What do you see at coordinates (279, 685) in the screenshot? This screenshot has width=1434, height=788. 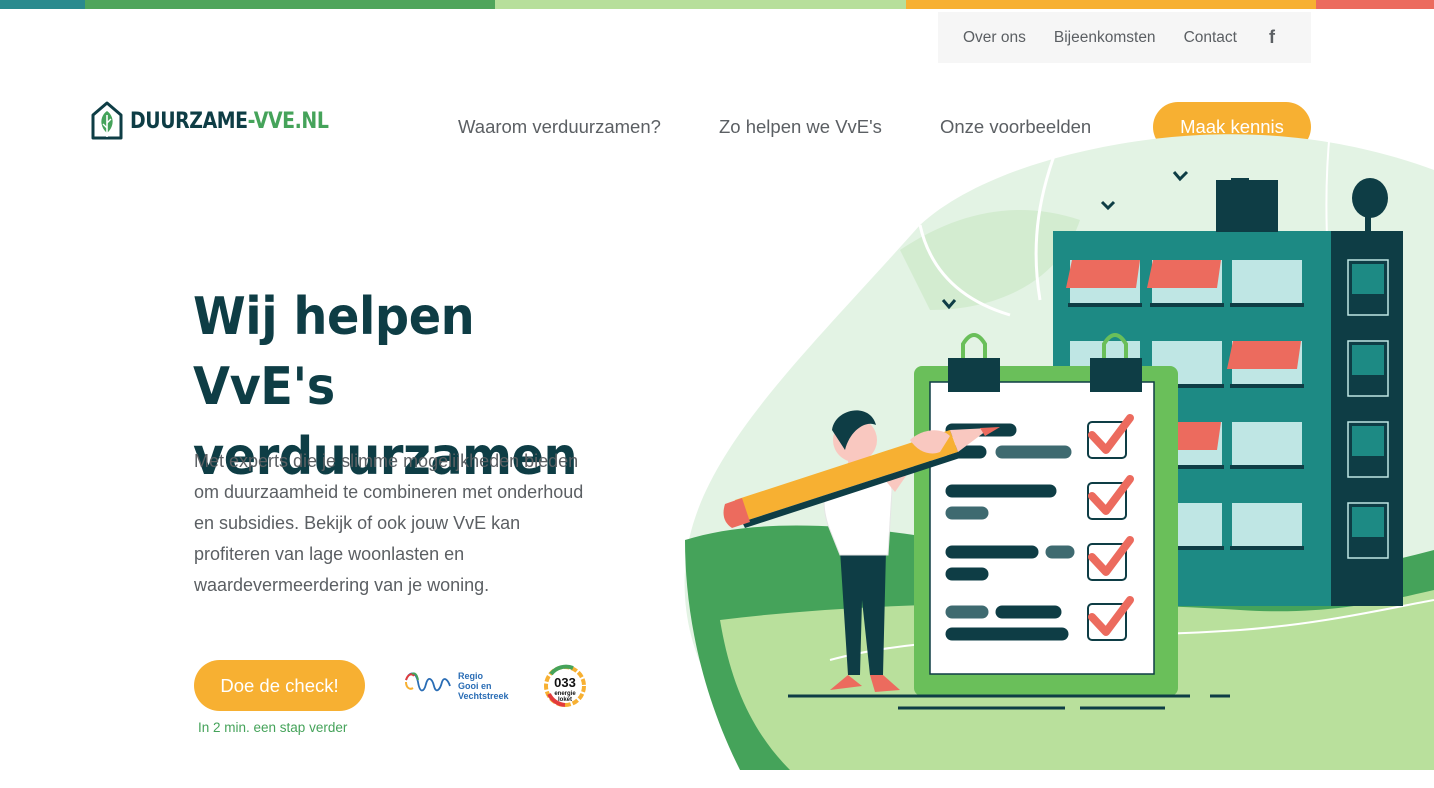 I see `doe-de-check-button: Doe de check!` at bounding box center [279, 685].